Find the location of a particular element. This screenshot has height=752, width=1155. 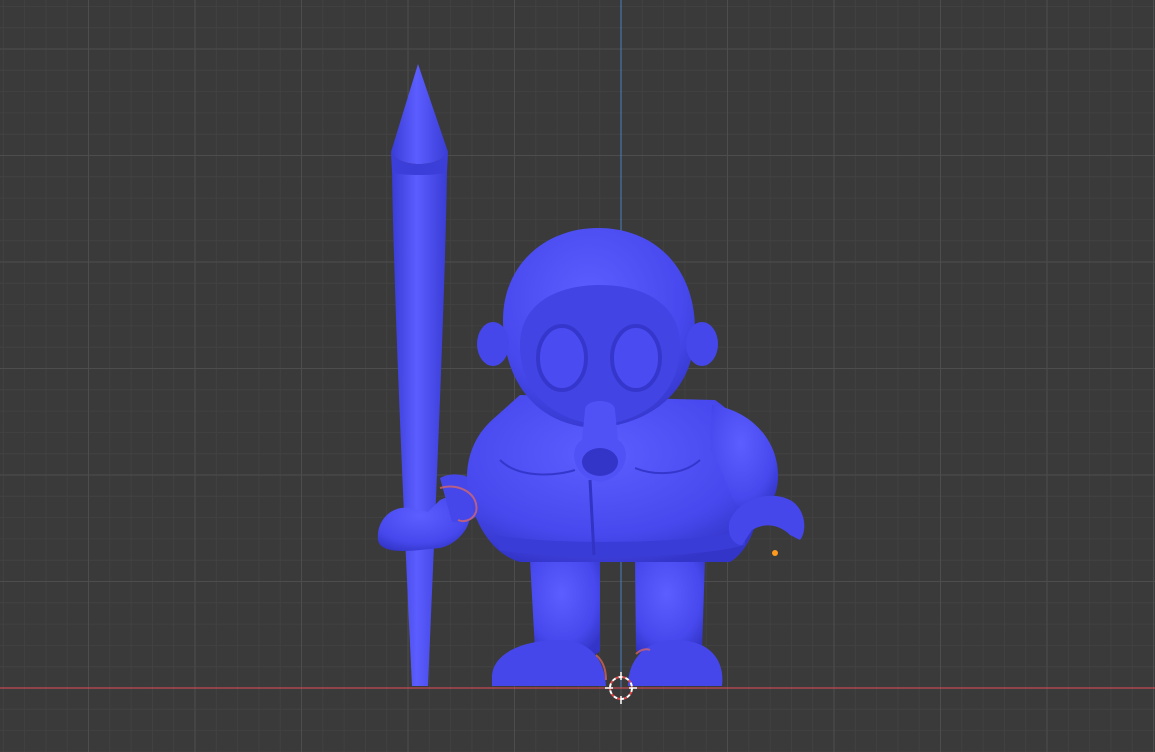

spear-tip is located at coordinates (419, 114).